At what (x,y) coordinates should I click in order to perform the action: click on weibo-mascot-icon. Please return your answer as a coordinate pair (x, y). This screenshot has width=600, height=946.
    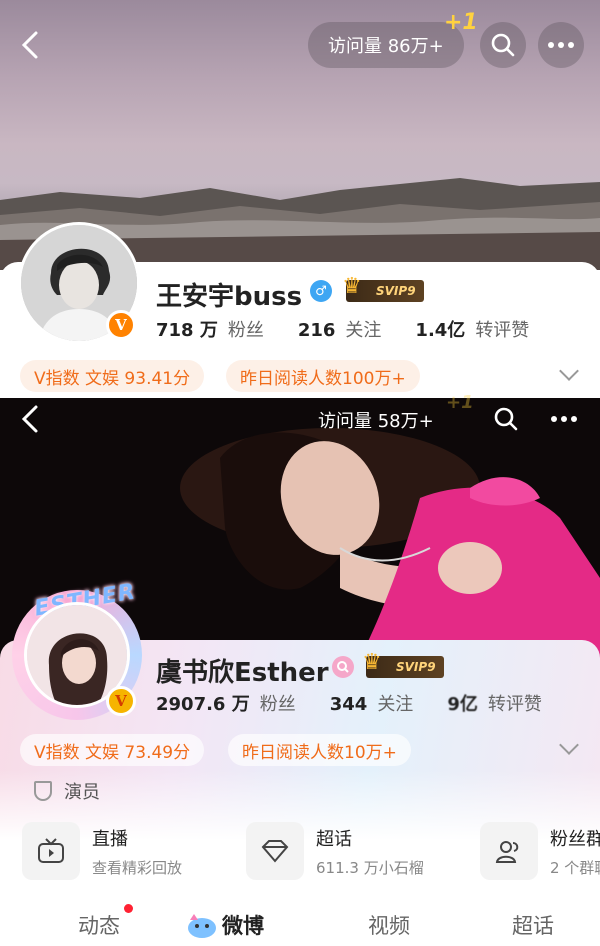
    Looking at the image, I should click on (201, 925).